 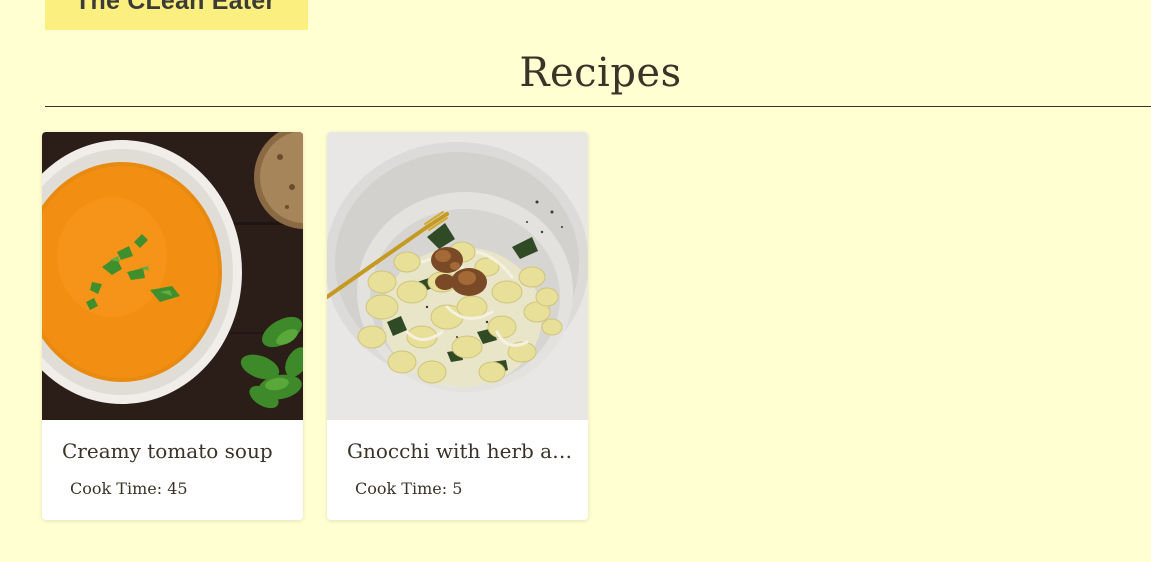 I want to click on recipe-title: Creamy tomato soup, so click(x=176, y=451).